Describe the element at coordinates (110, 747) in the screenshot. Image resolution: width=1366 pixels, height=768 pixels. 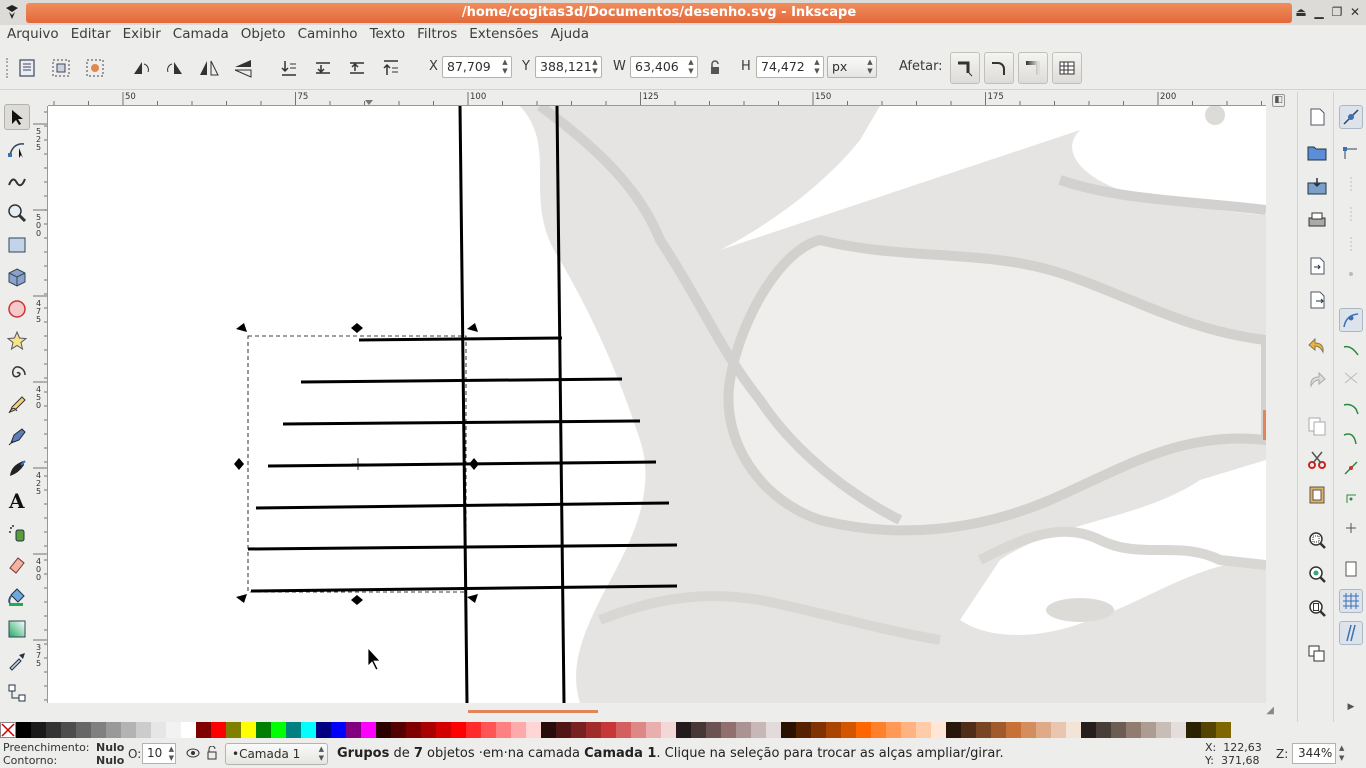
I see `fill-indicator: Nulo` at that location.